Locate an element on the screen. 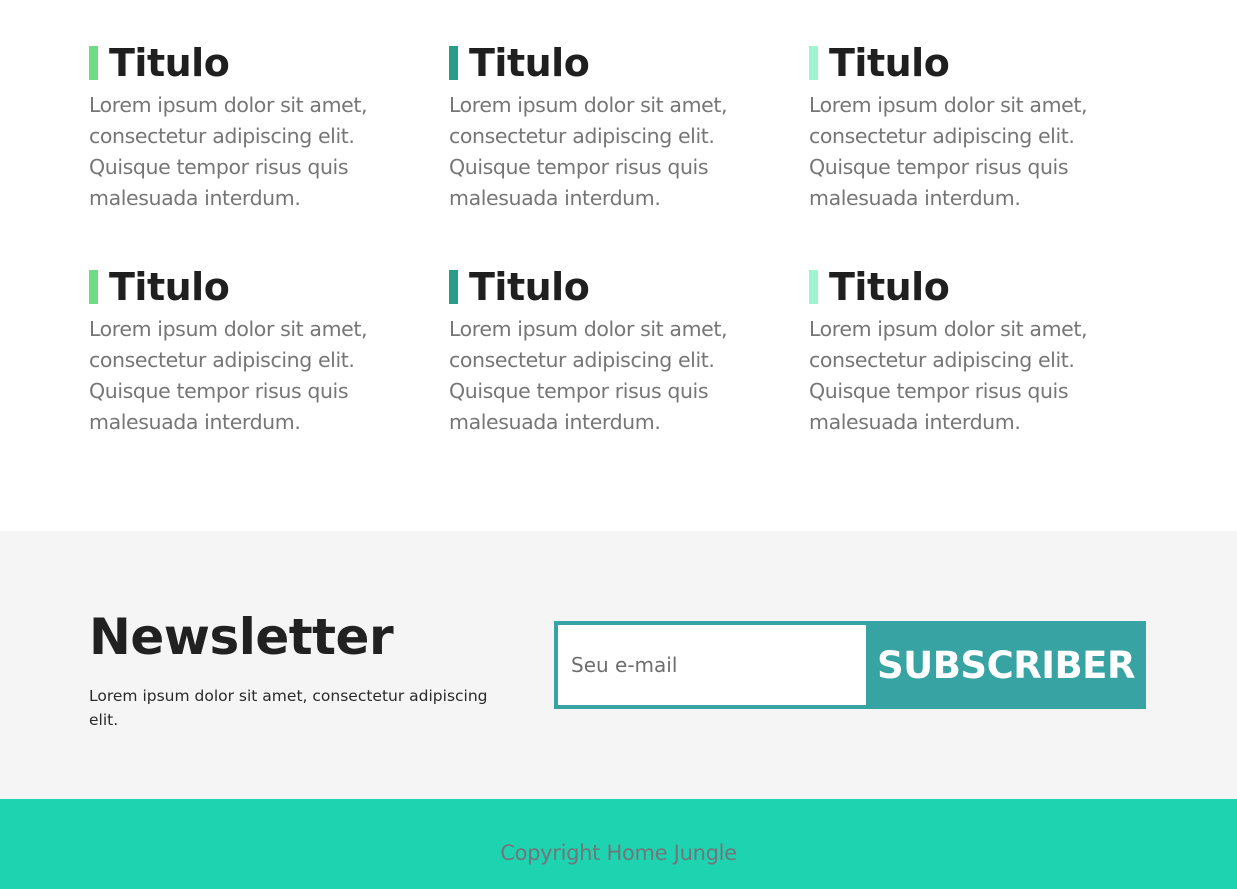 Image resolution: width=1237 pixels, height=889 pixels. email-input is located at coordinates (710, 665).